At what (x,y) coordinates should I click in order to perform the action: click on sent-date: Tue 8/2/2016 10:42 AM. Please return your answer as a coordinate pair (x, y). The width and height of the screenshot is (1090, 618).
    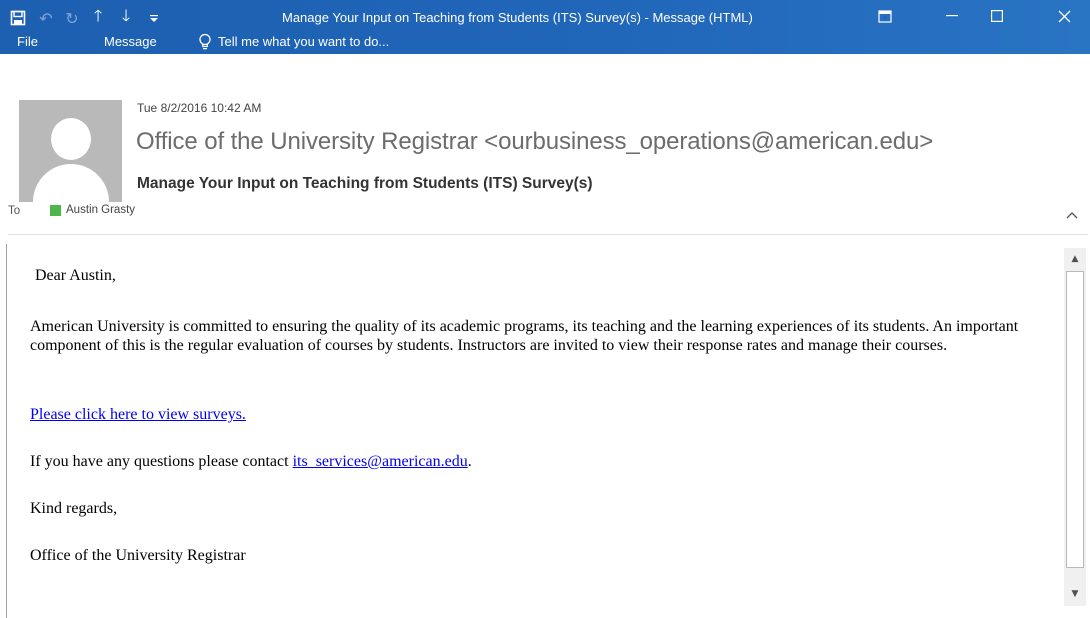
    Looking at the image, I should click on (199, 108).